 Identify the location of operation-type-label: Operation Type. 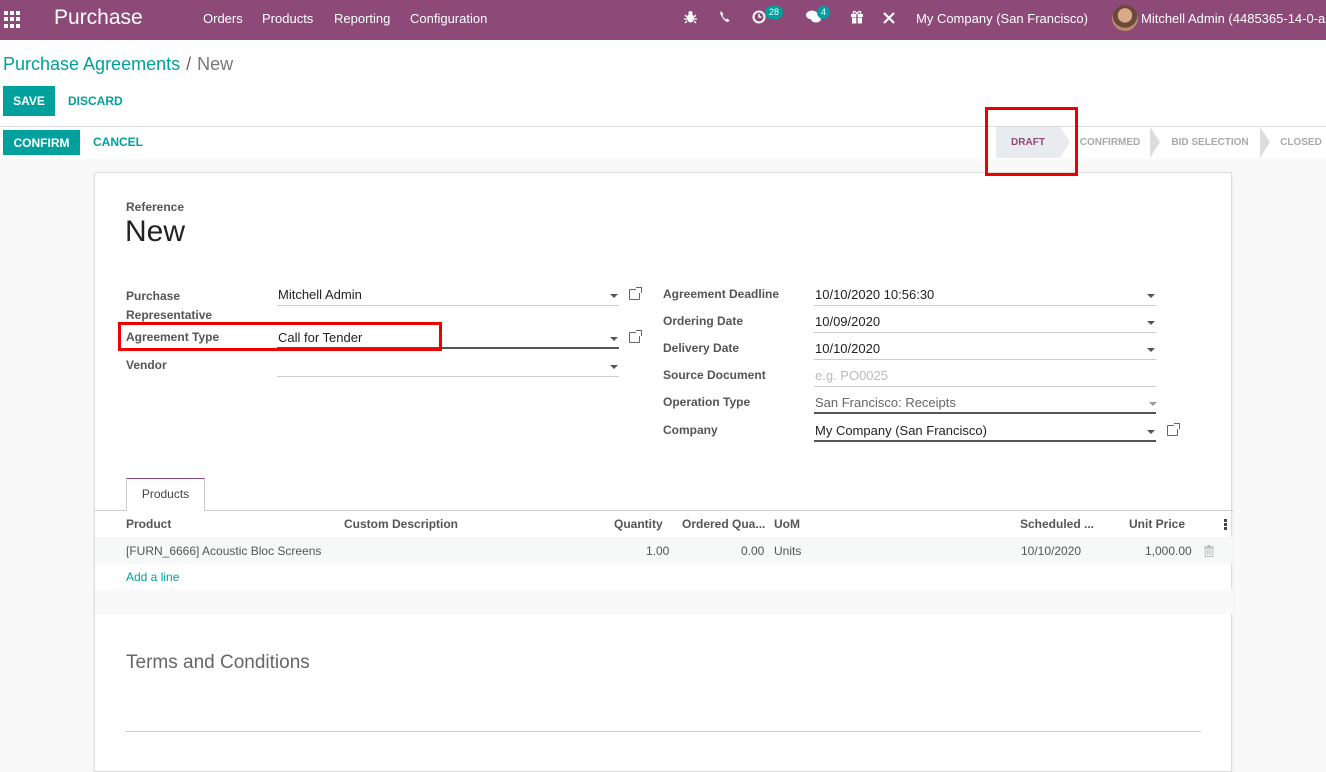
(707, 402).